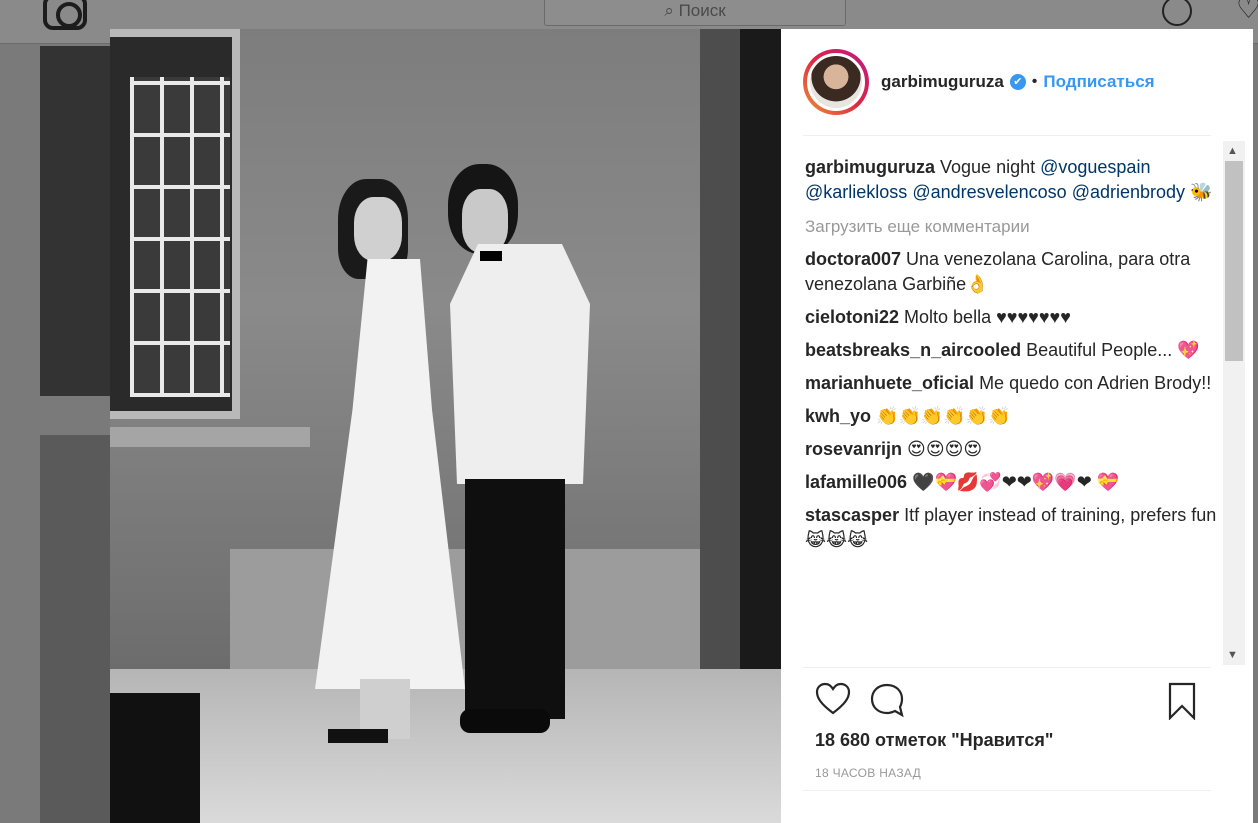 Image resolution: width=1258 pixels, height=823 pixels. Describe the element at coordinates (853, 259) in the screenshot. I see `comment-username: doctora007` at that location.